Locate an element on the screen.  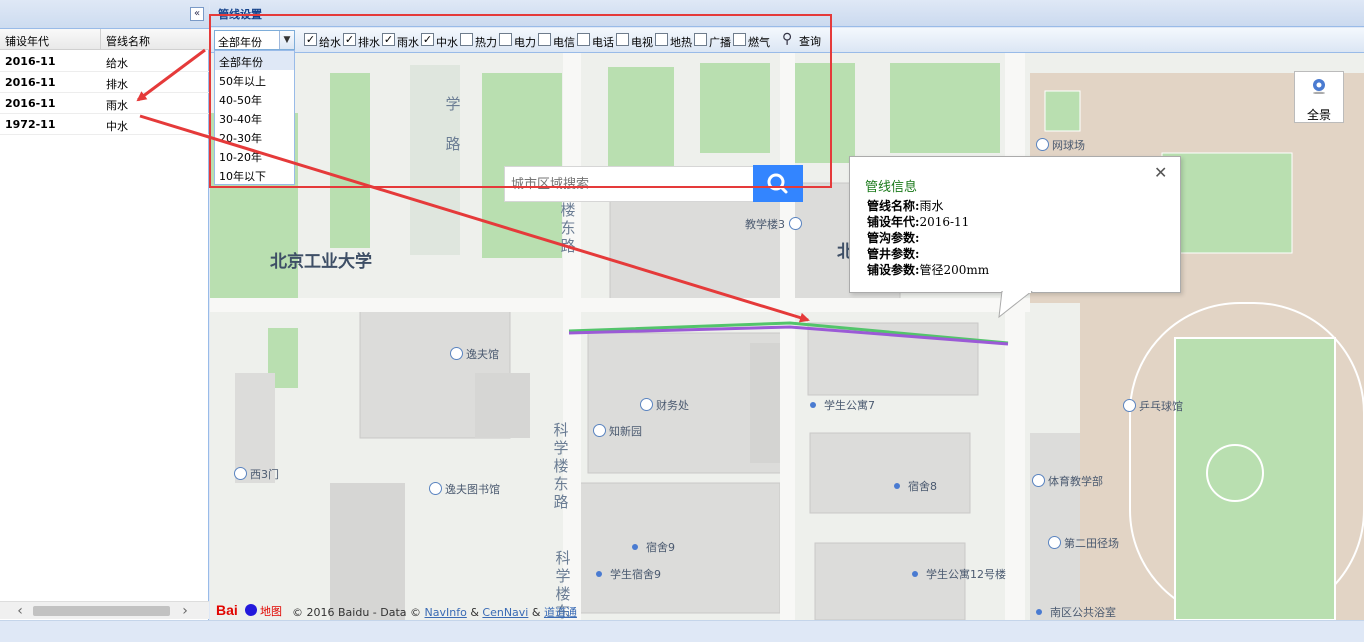
dormitory-8-poi: 宿舍8 is located at coordinates (915, 486).